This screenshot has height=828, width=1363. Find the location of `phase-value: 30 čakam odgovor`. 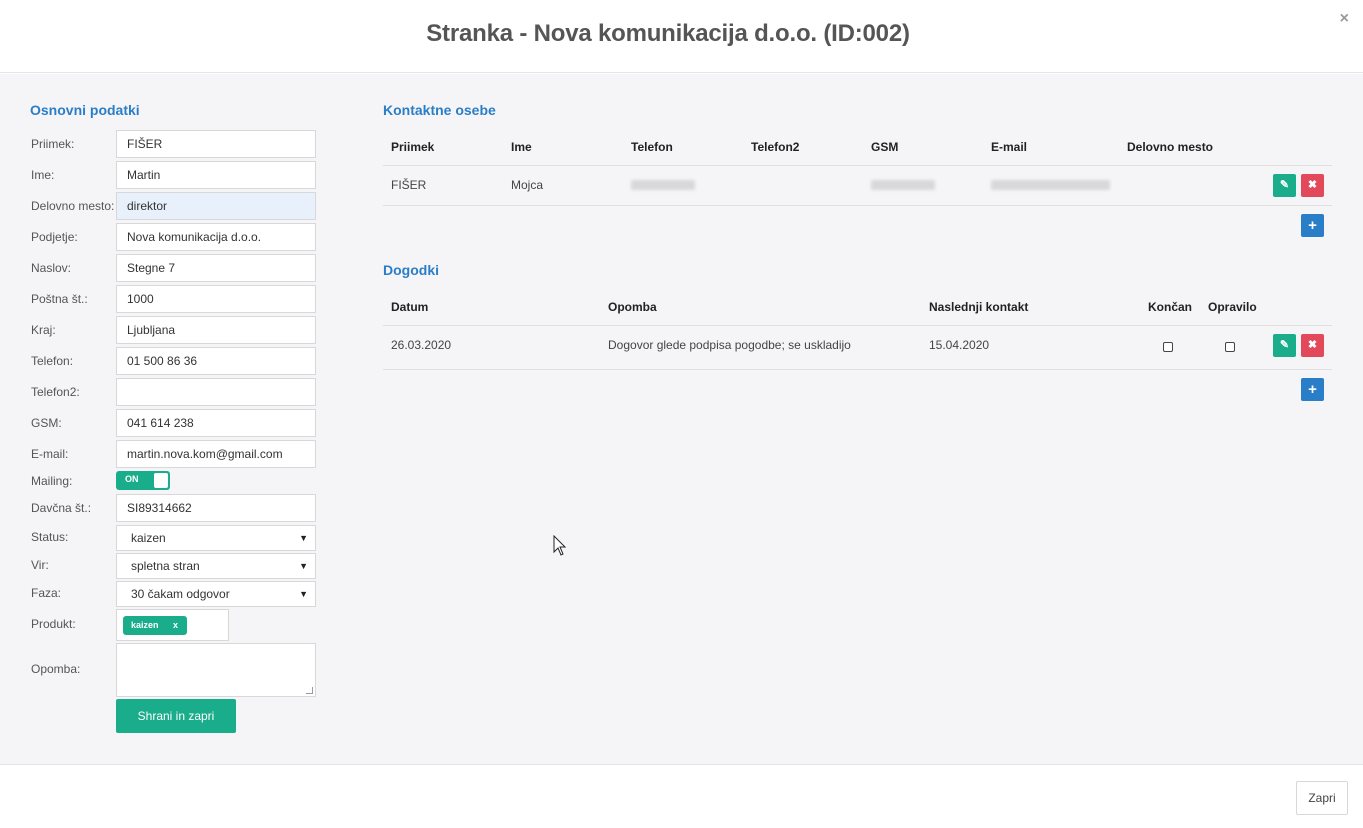

phase-value: 30 čakam odgovor is located at coordinates (180, 594).